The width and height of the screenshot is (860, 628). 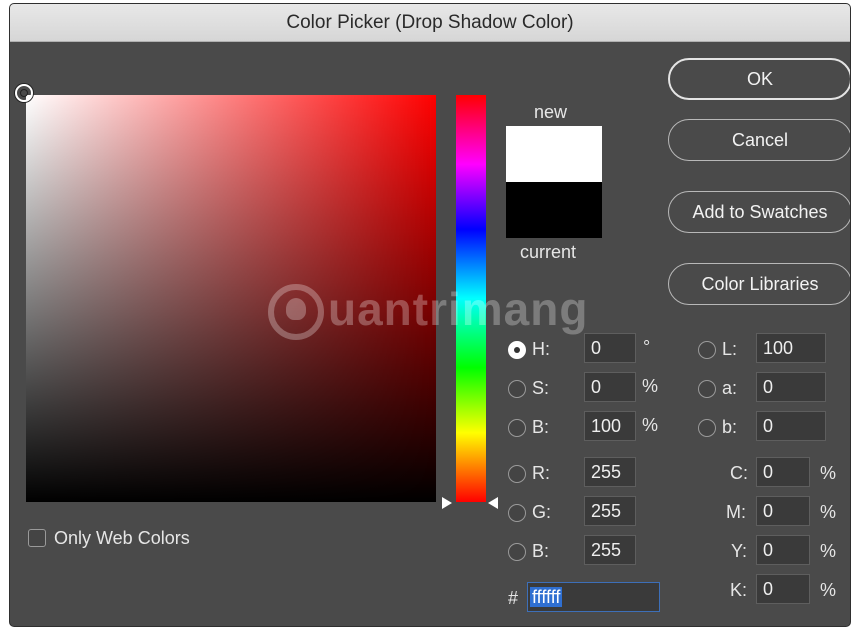 What do you see at coordinates (122, 538) in the screenshot?
I see `only-web-colors-label: Only Web Colors` at bounding box center [122, 538].